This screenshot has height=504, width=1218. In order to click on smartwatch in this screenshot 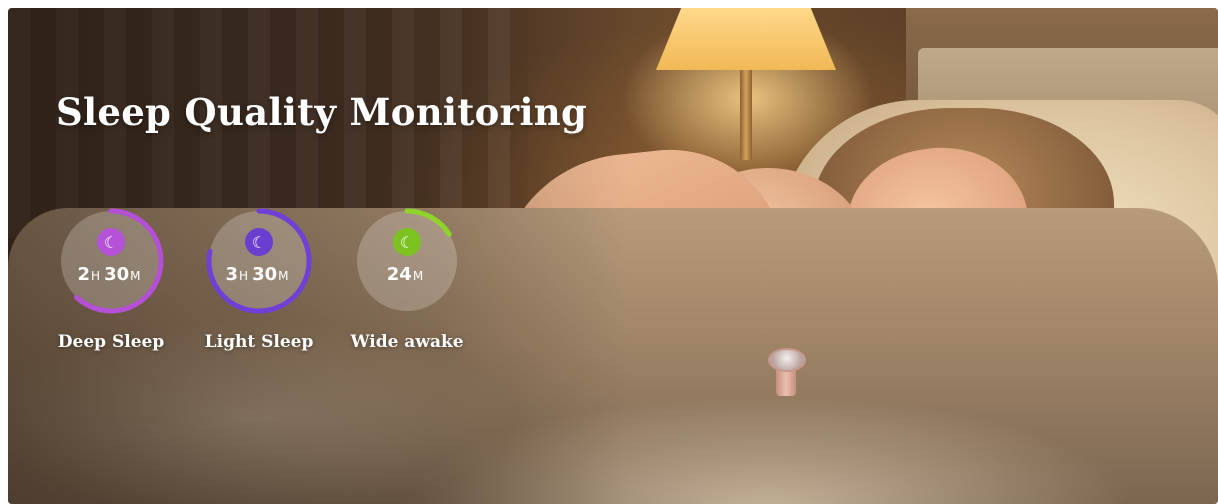, I will do `click(787, 360)`.